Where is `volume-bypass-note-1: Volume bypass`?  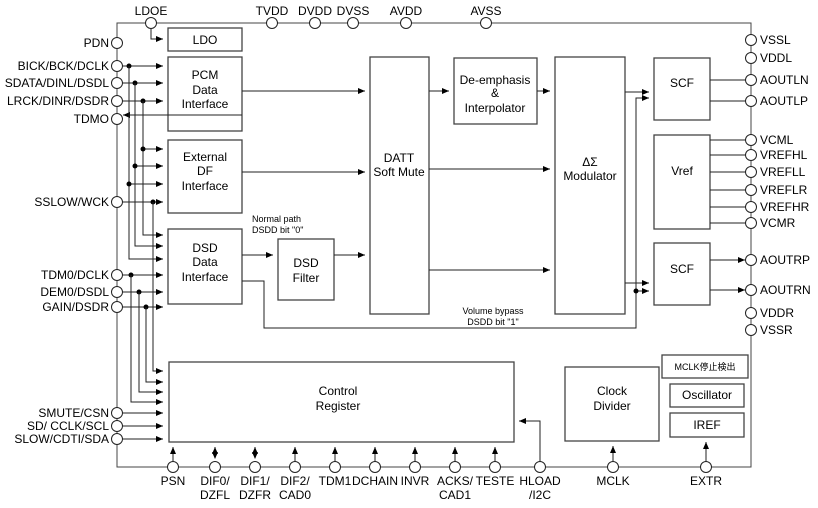 volume-bypass-note-1: Volume bypass is located at coordinates (493, 311).